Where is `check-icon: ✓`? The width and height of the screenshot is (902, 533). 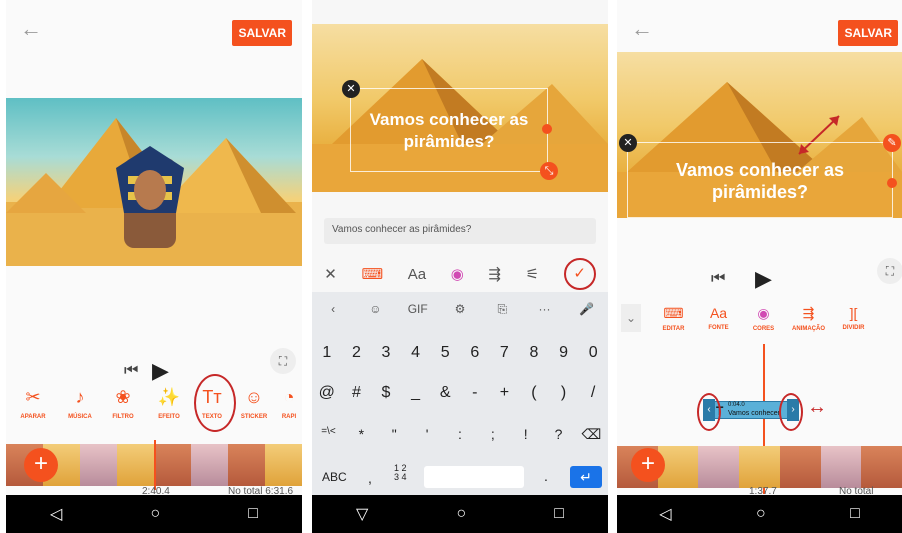 check-icon: ✓ is located at coordinates (579, 274).